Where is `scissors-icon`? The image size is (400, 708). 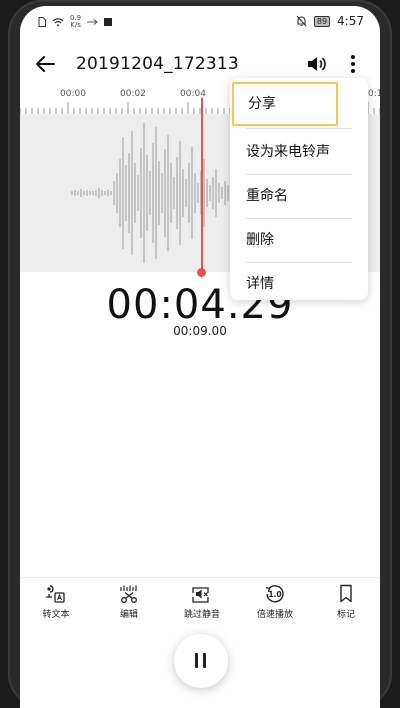
scissors-icon is located at coordinates (128, 594).